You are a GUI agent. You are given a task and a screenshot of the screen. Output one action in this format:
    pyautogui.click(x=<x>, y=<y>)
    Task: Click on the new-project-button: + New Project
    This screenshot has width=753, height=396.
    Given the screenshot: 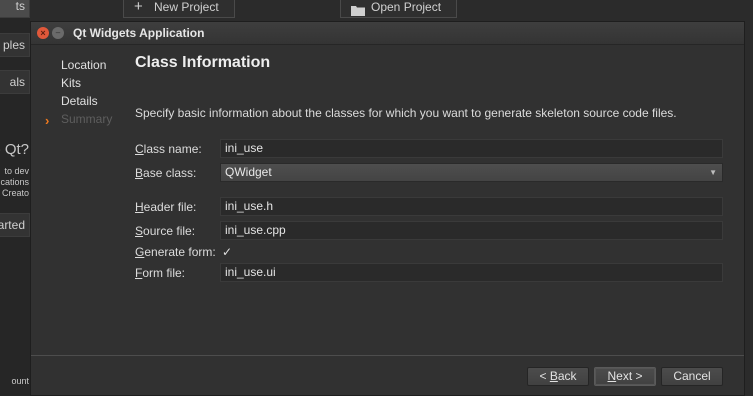 What is the action you would take?
    pyautogui.click(x=179, y=9)
    